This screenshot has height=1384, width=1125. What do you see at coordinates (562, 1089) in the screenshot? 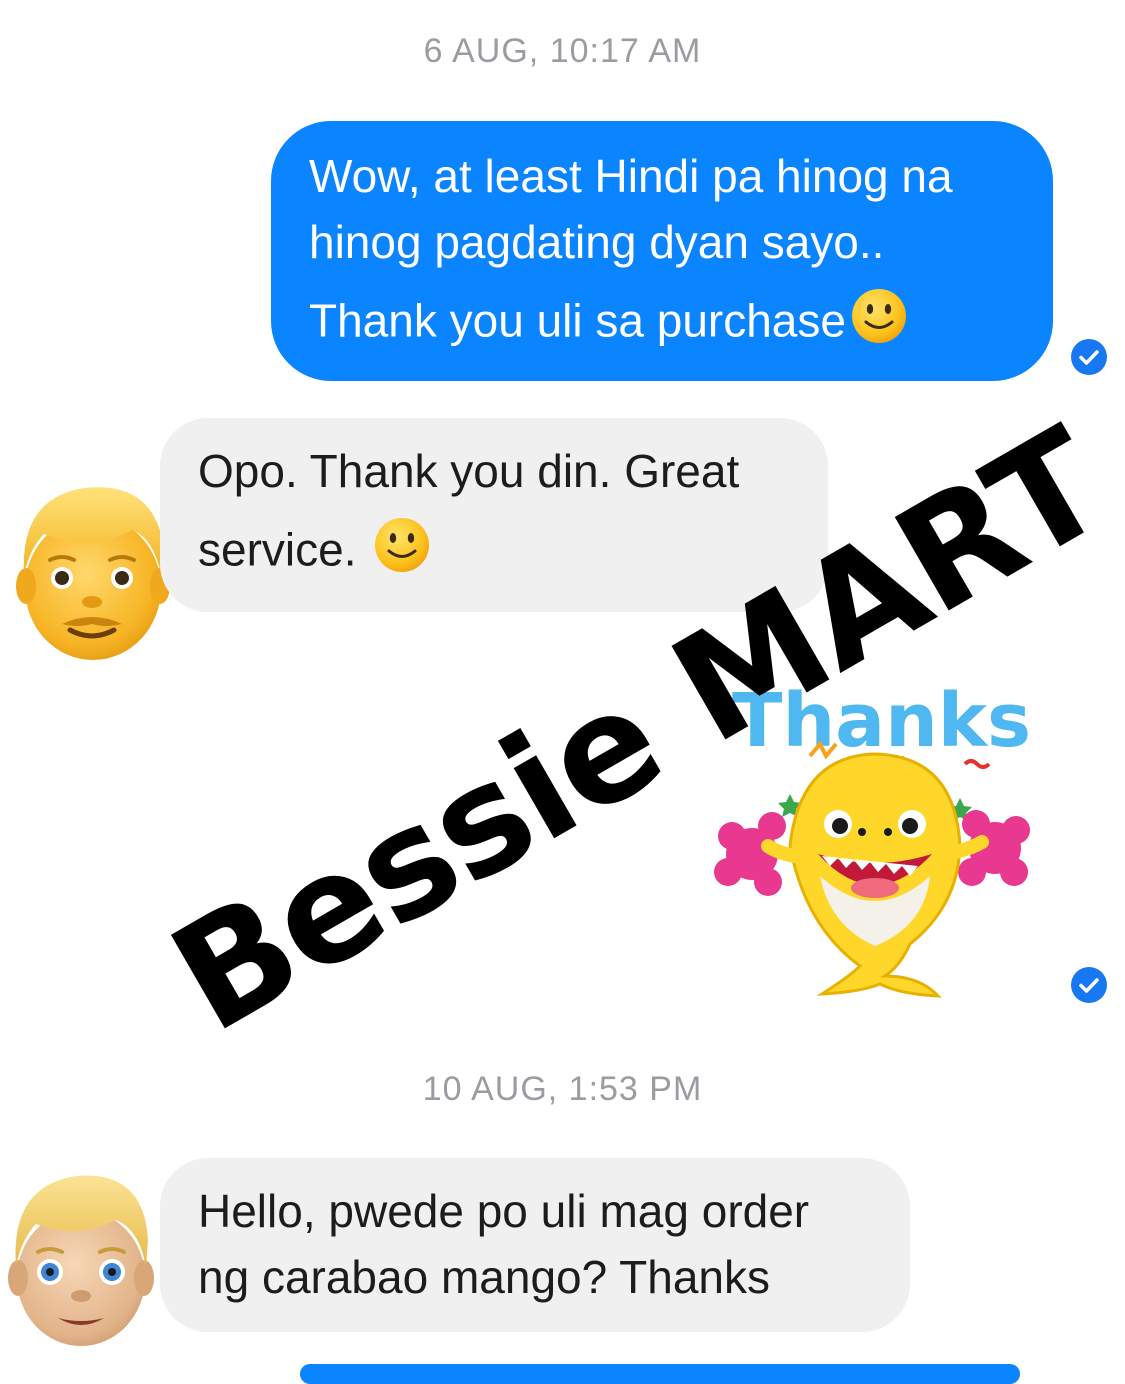
I see `timestamp-aug-10: 10 AUG, 1:53 PM` at bounding box center [562, 1089].